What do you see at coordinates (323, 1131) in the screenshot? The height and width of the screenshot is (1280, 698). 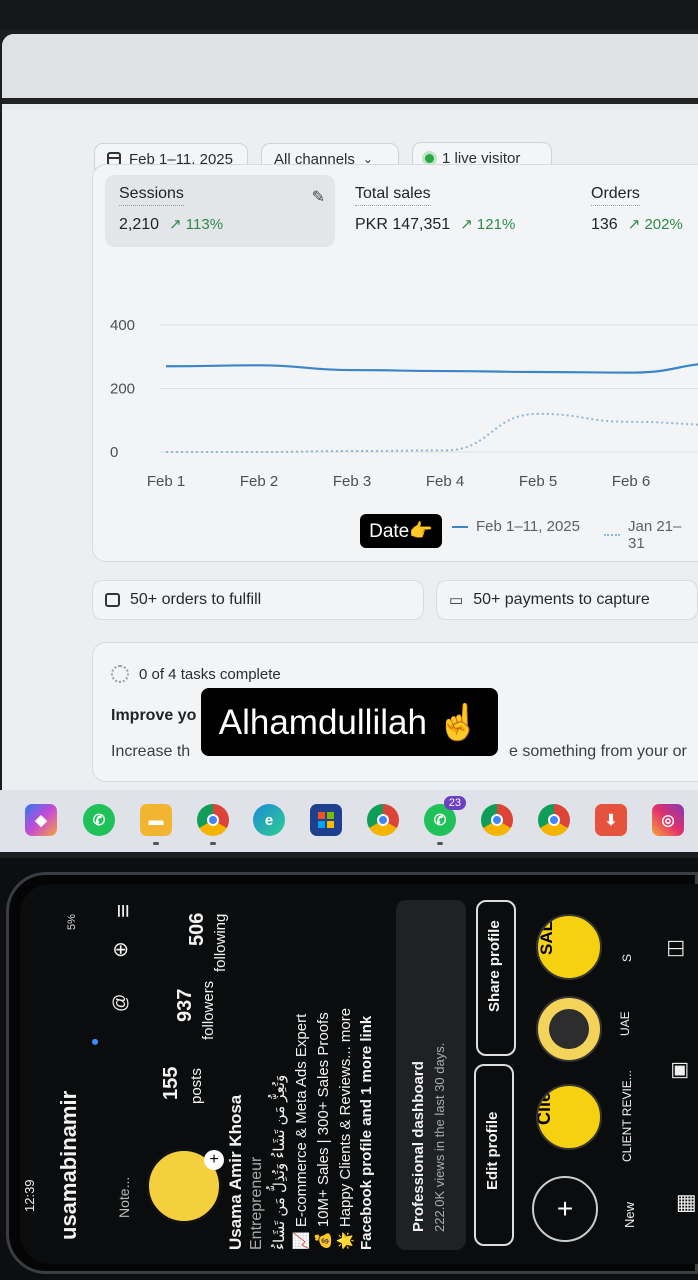 I see `bio-line-2: 💰 10M+ Sales | 300+ Sales Proofs` at bounding box center [323, 1131].